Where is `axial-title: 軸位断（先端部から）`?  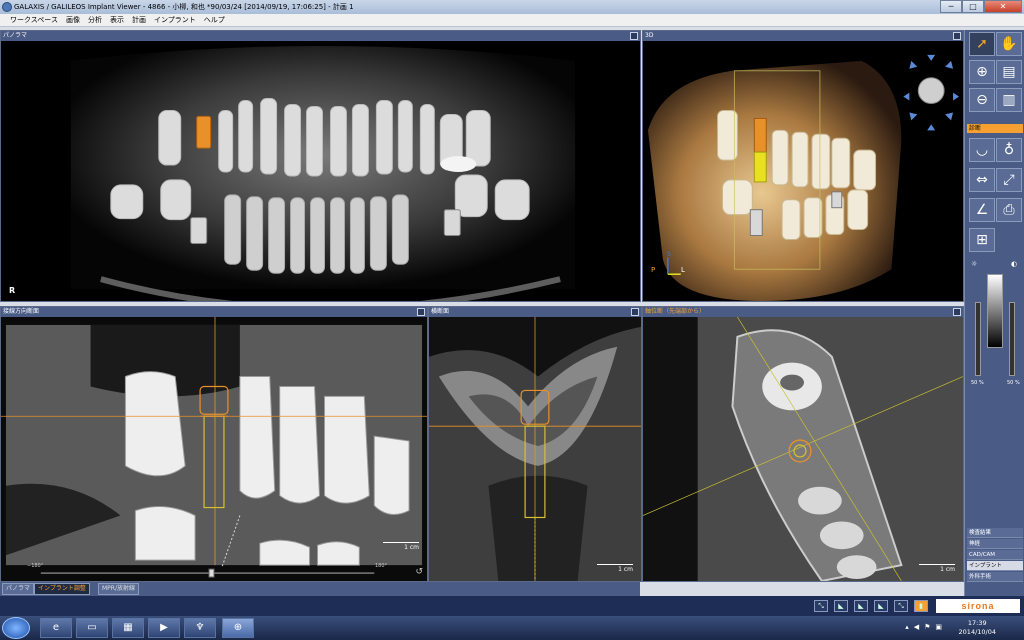
axial-title: 軸位断（先端部から） is located at coordinates (675, 311).